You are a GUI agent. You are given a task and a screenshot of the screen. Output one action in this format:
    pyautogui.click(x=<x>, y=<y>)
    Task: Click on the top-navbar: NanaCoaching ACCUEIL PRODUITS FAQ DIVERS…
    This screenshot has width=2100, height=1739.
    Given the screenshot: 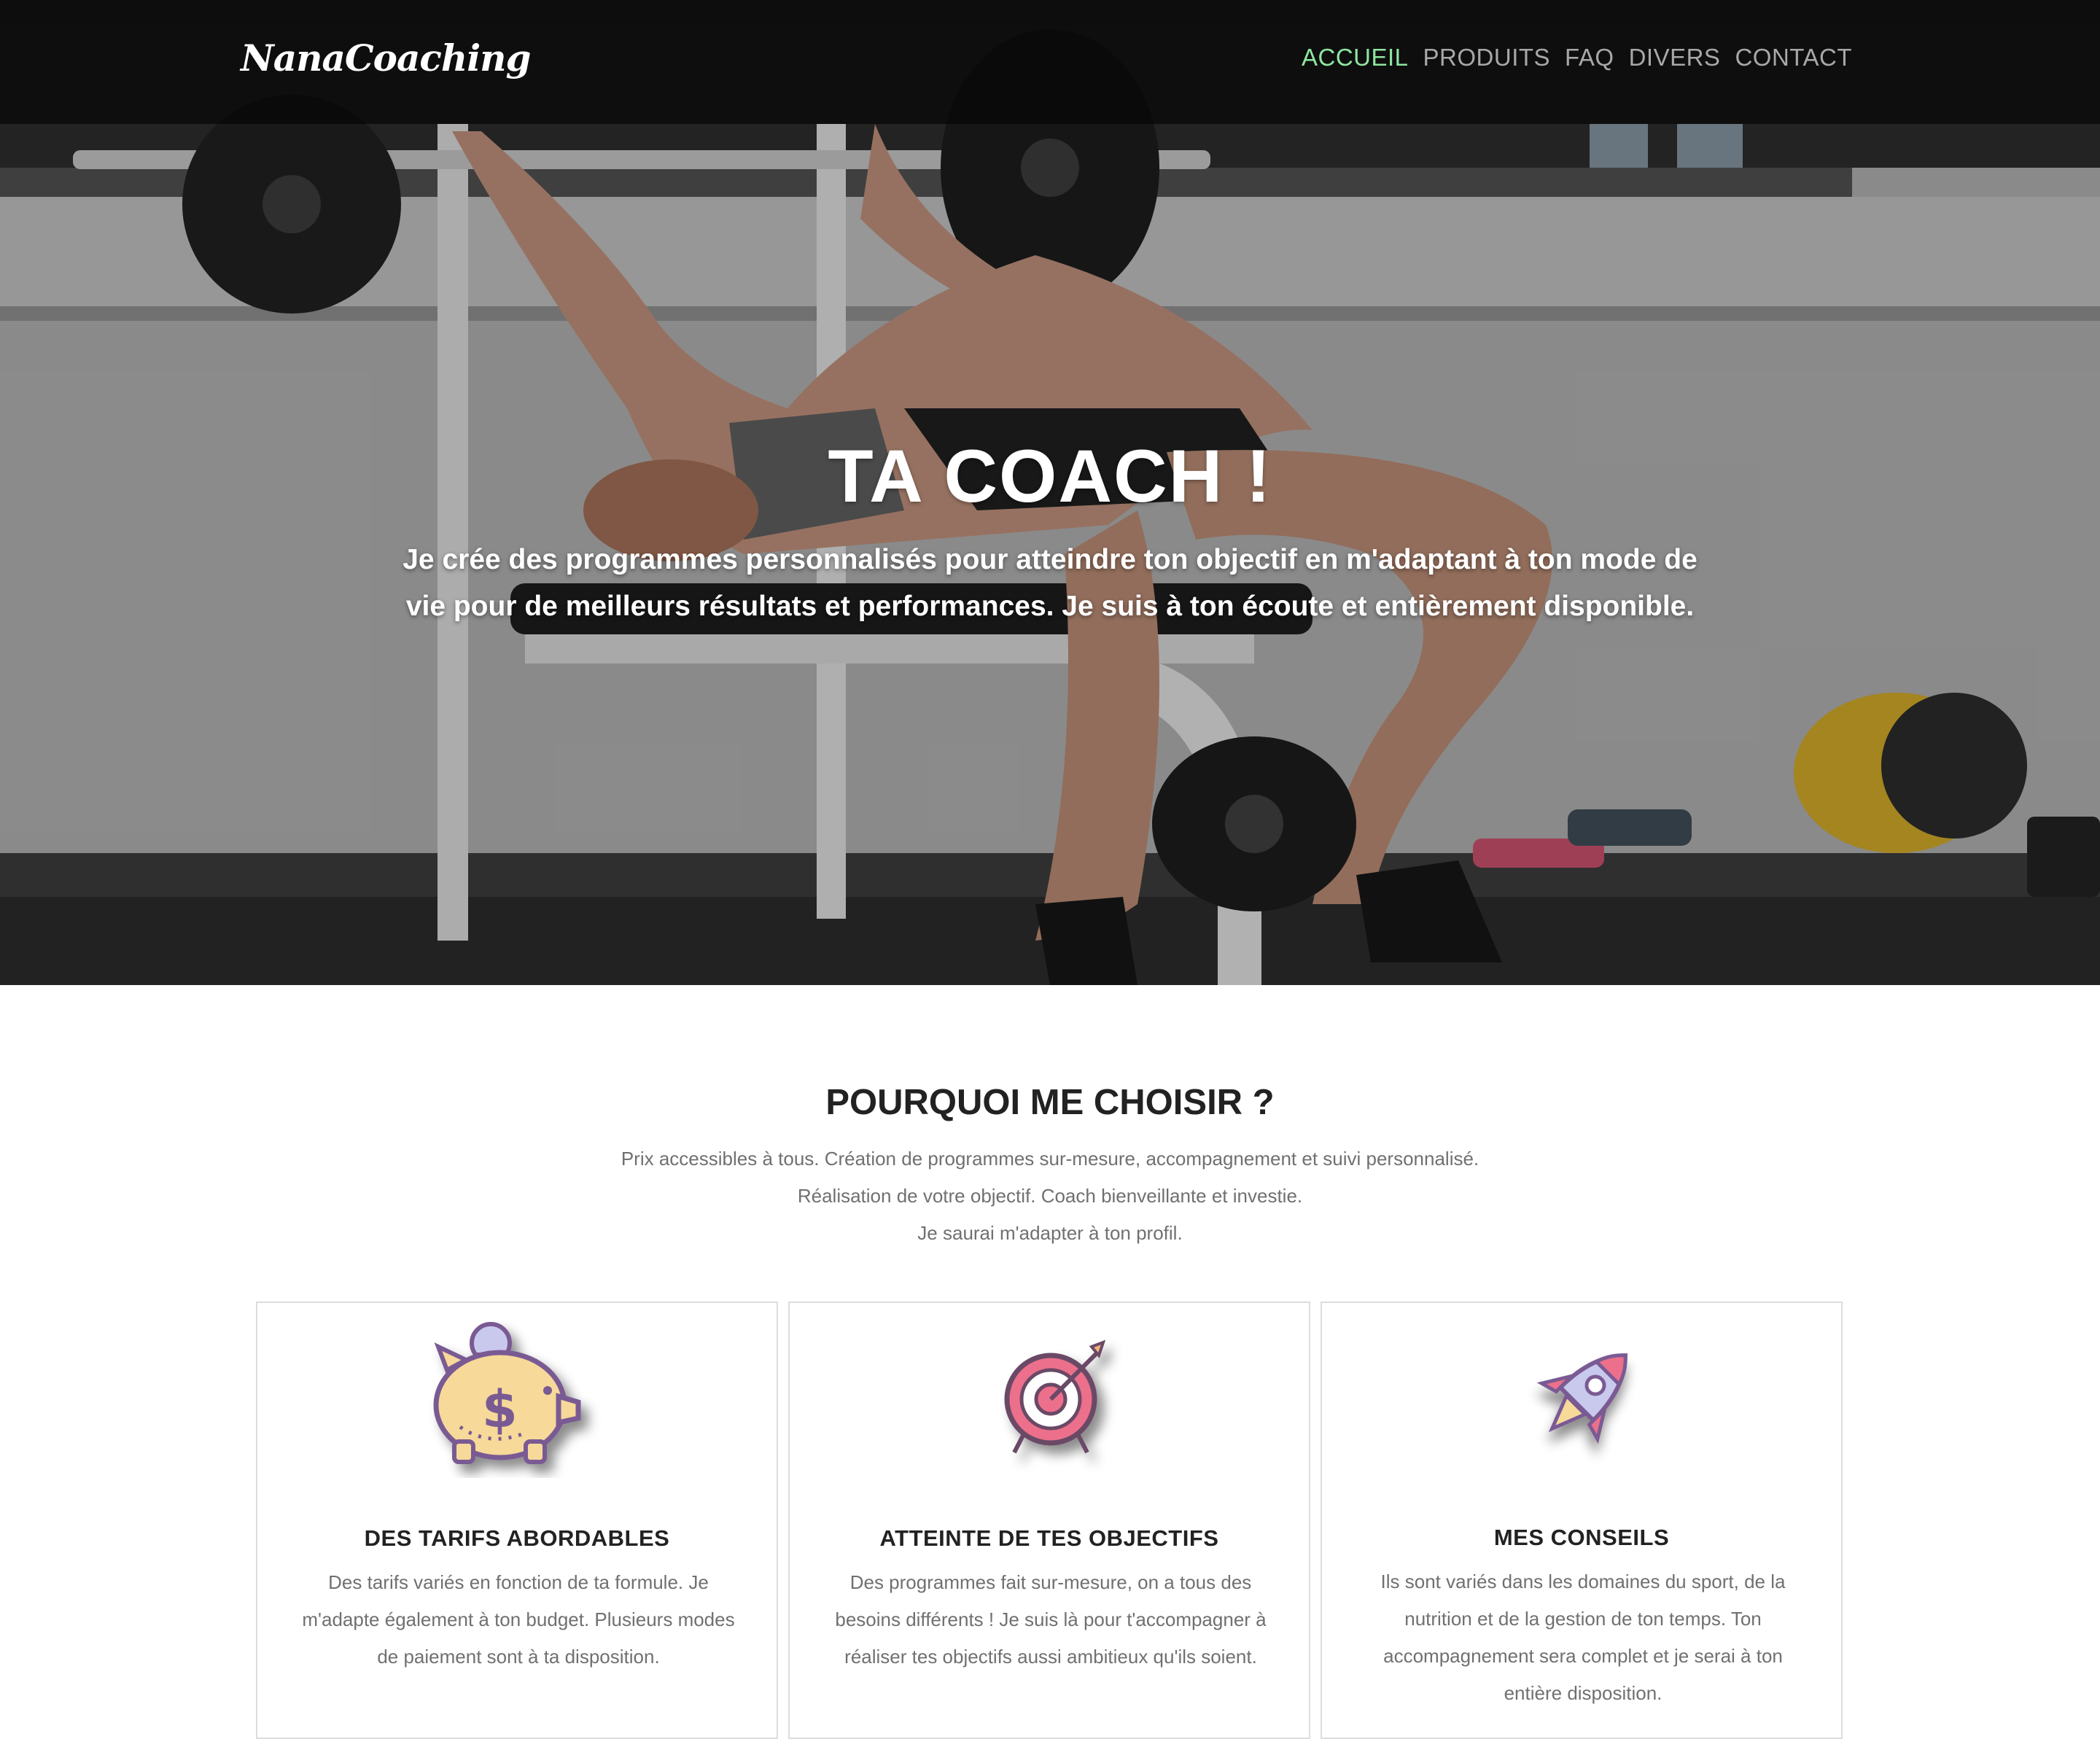 What is the action you would take?
    pyautogui.click(x=1050, y=62)
    